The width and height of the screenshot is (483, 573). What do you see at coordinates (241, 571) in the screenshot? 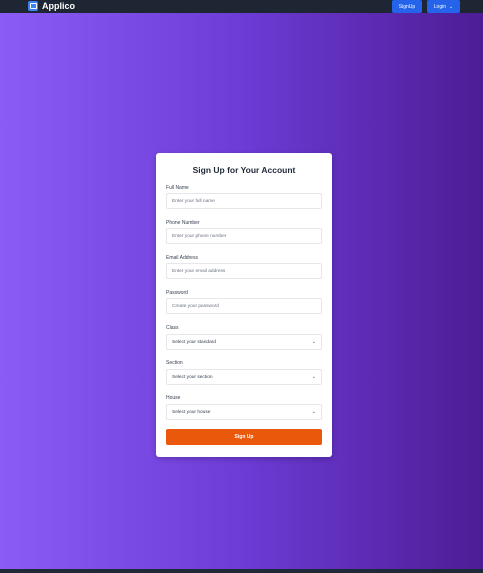
I see `bottom-bar` at bounding box center [241, 571].